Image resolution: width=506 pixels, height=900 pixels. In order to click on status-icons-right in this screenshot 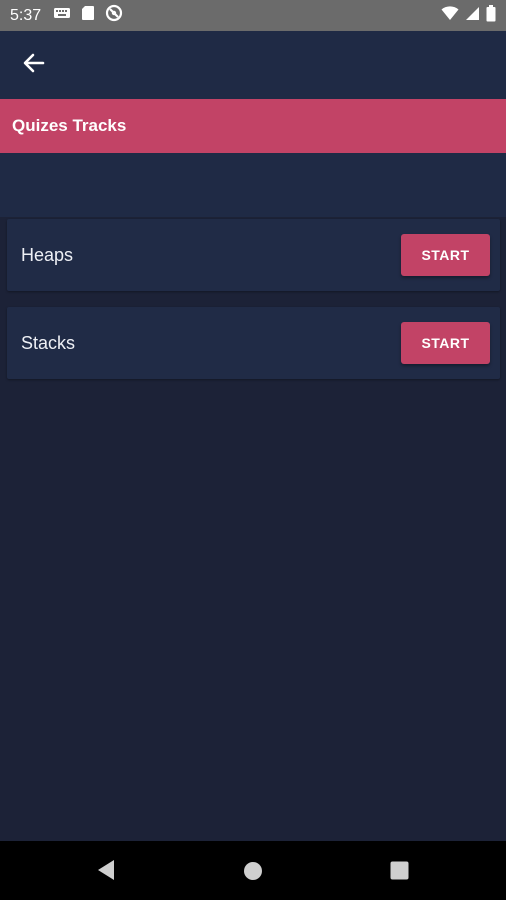, I will do `click(468, 15)`.